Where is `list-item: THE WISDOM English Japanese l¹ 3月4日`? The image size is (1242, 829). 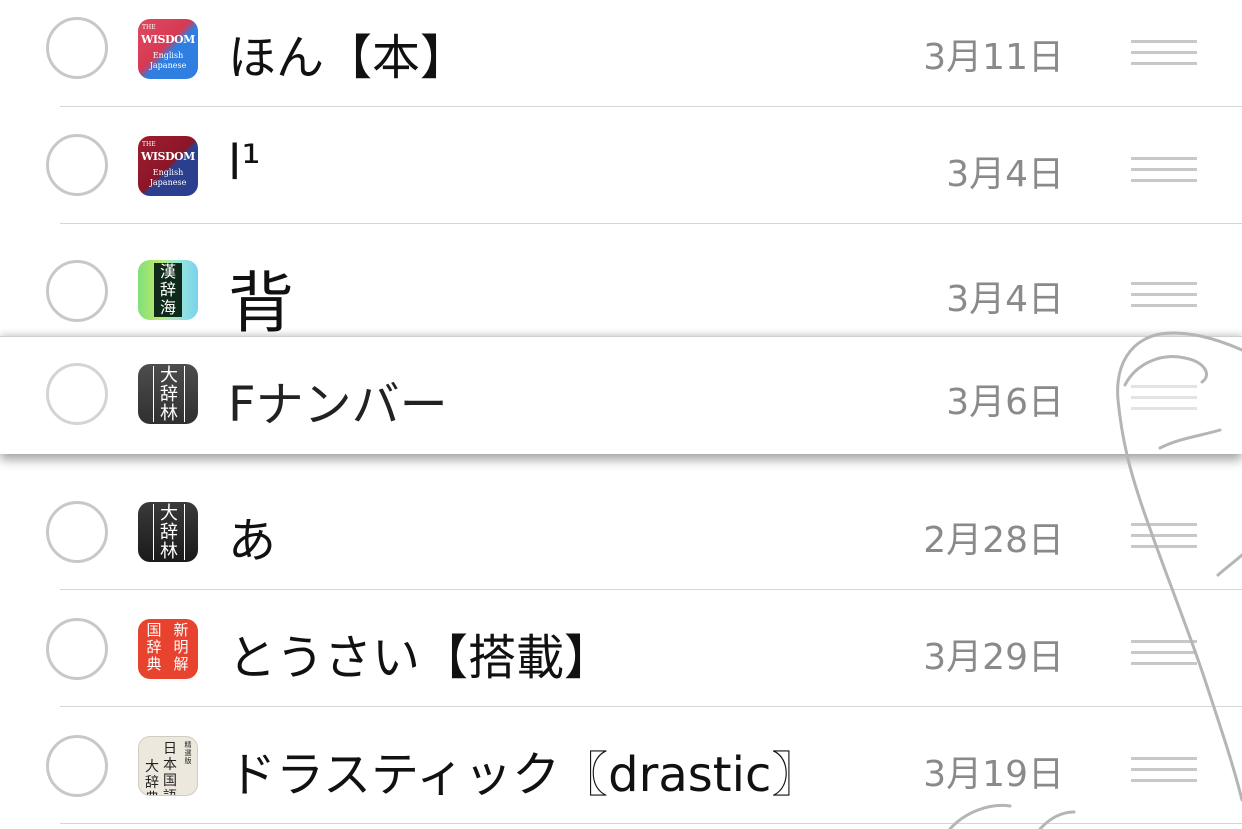
list-item: THE WISDOM English Japanese l¹ 3月4日 is located at coordinates (621, 165).